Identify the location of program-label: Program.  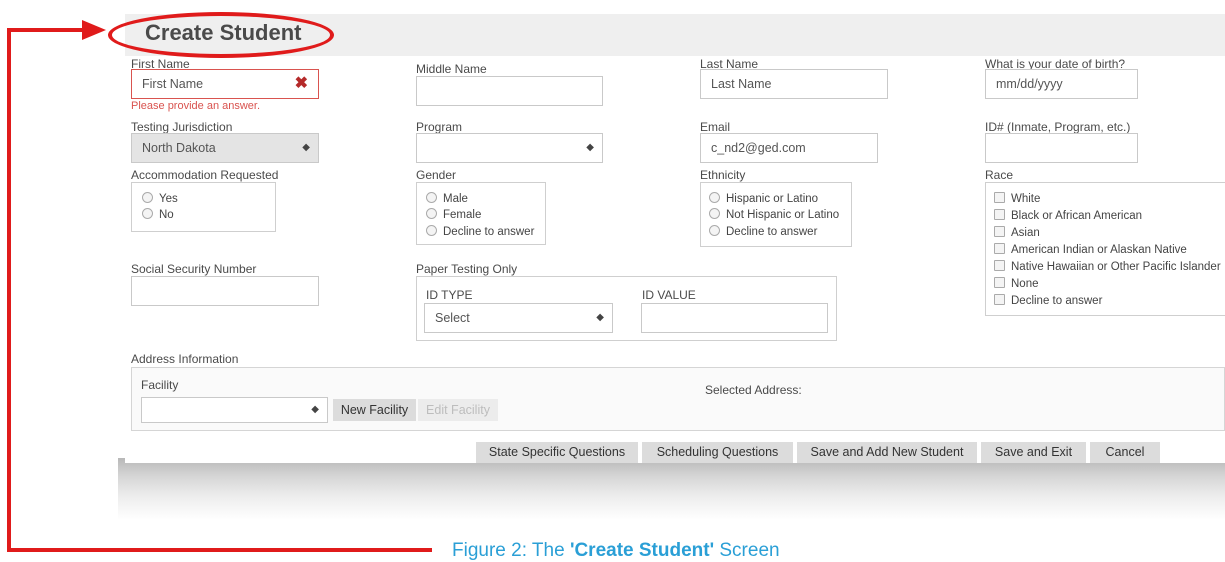
(439, 127).